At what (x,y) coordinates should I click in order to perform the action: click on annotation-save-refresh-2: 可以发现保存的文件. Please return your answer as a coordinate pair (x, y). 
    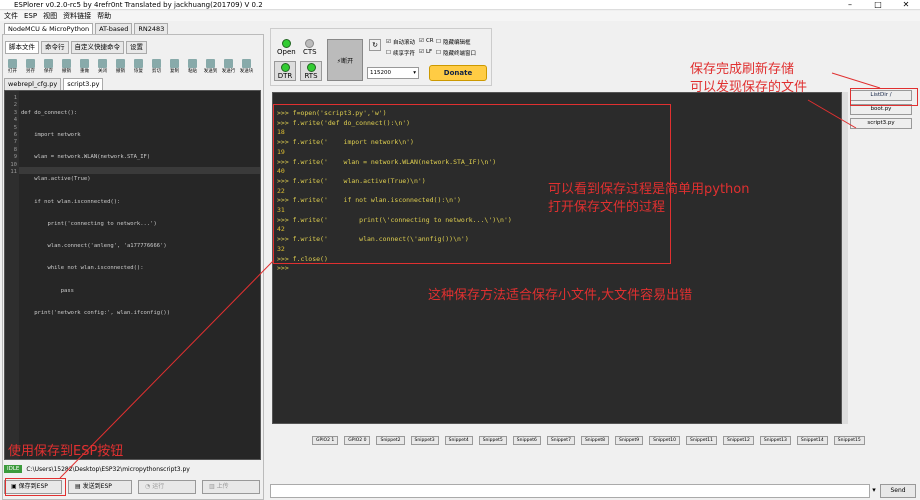
    Looking at the image, I should click on (749, 87).